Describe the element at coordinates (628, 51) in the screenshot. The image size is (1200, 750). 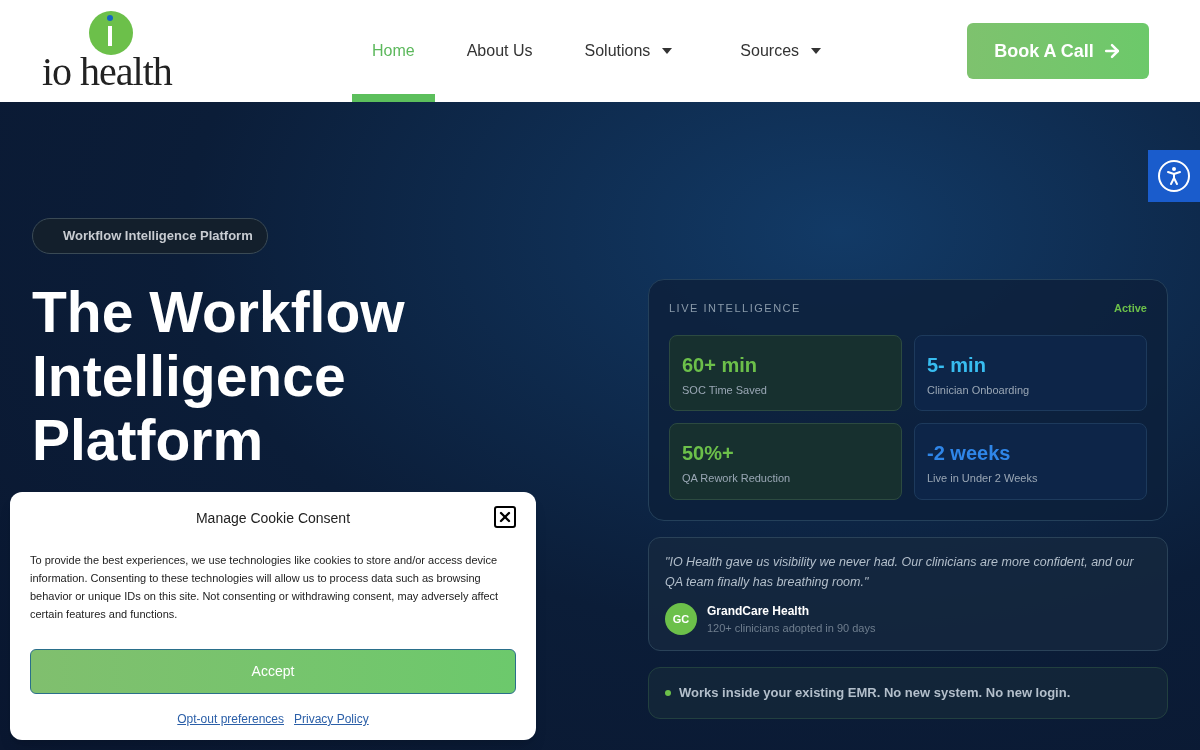
I see `nav-link: Solutions` at that location.